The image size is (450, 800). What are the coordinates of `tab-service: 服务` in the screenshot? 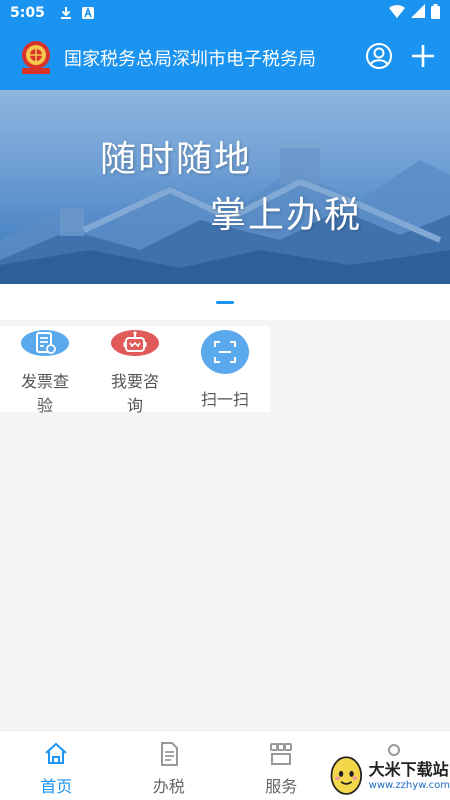 It's located at (281, 765).